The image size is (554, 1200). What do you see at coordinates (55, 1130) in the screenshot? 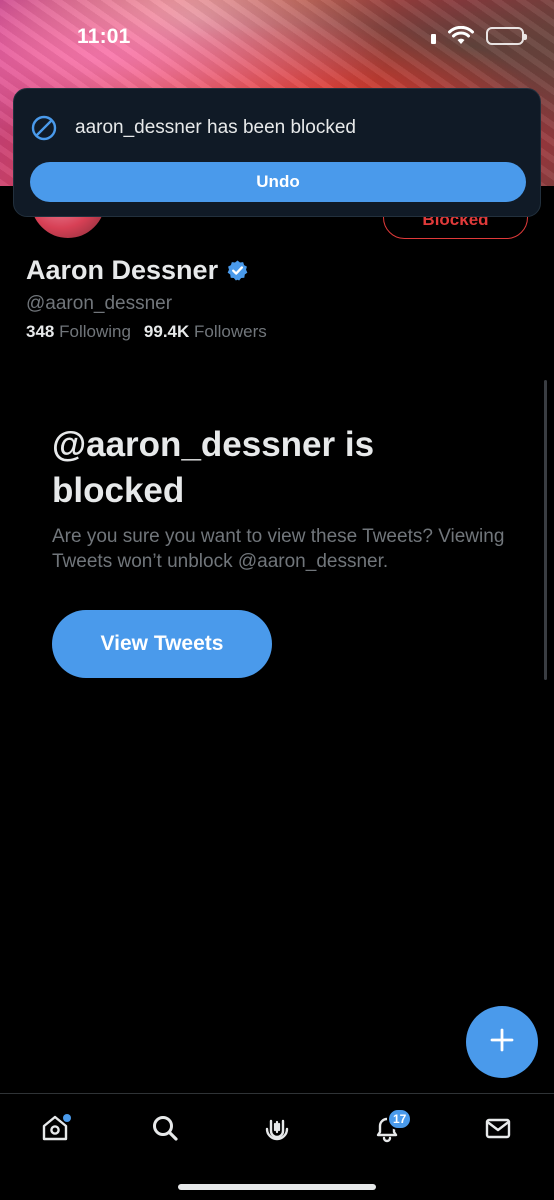
I see `nav-home` at bounding box center [55, 1130].